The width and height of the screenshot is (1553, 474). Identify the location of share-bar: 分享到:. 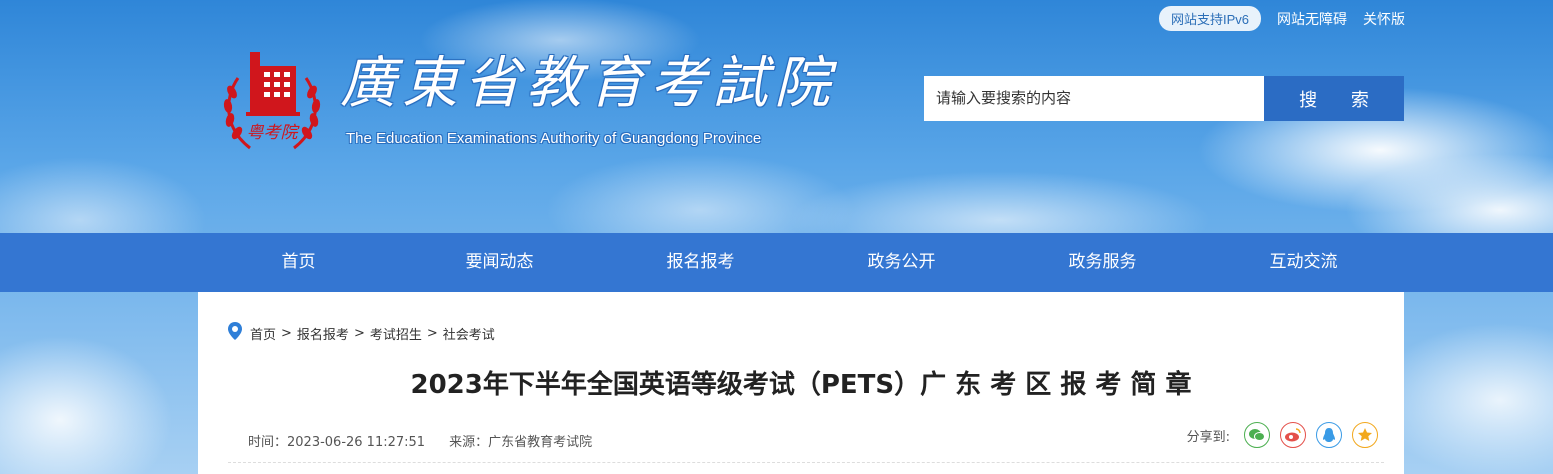
(1282, 435).